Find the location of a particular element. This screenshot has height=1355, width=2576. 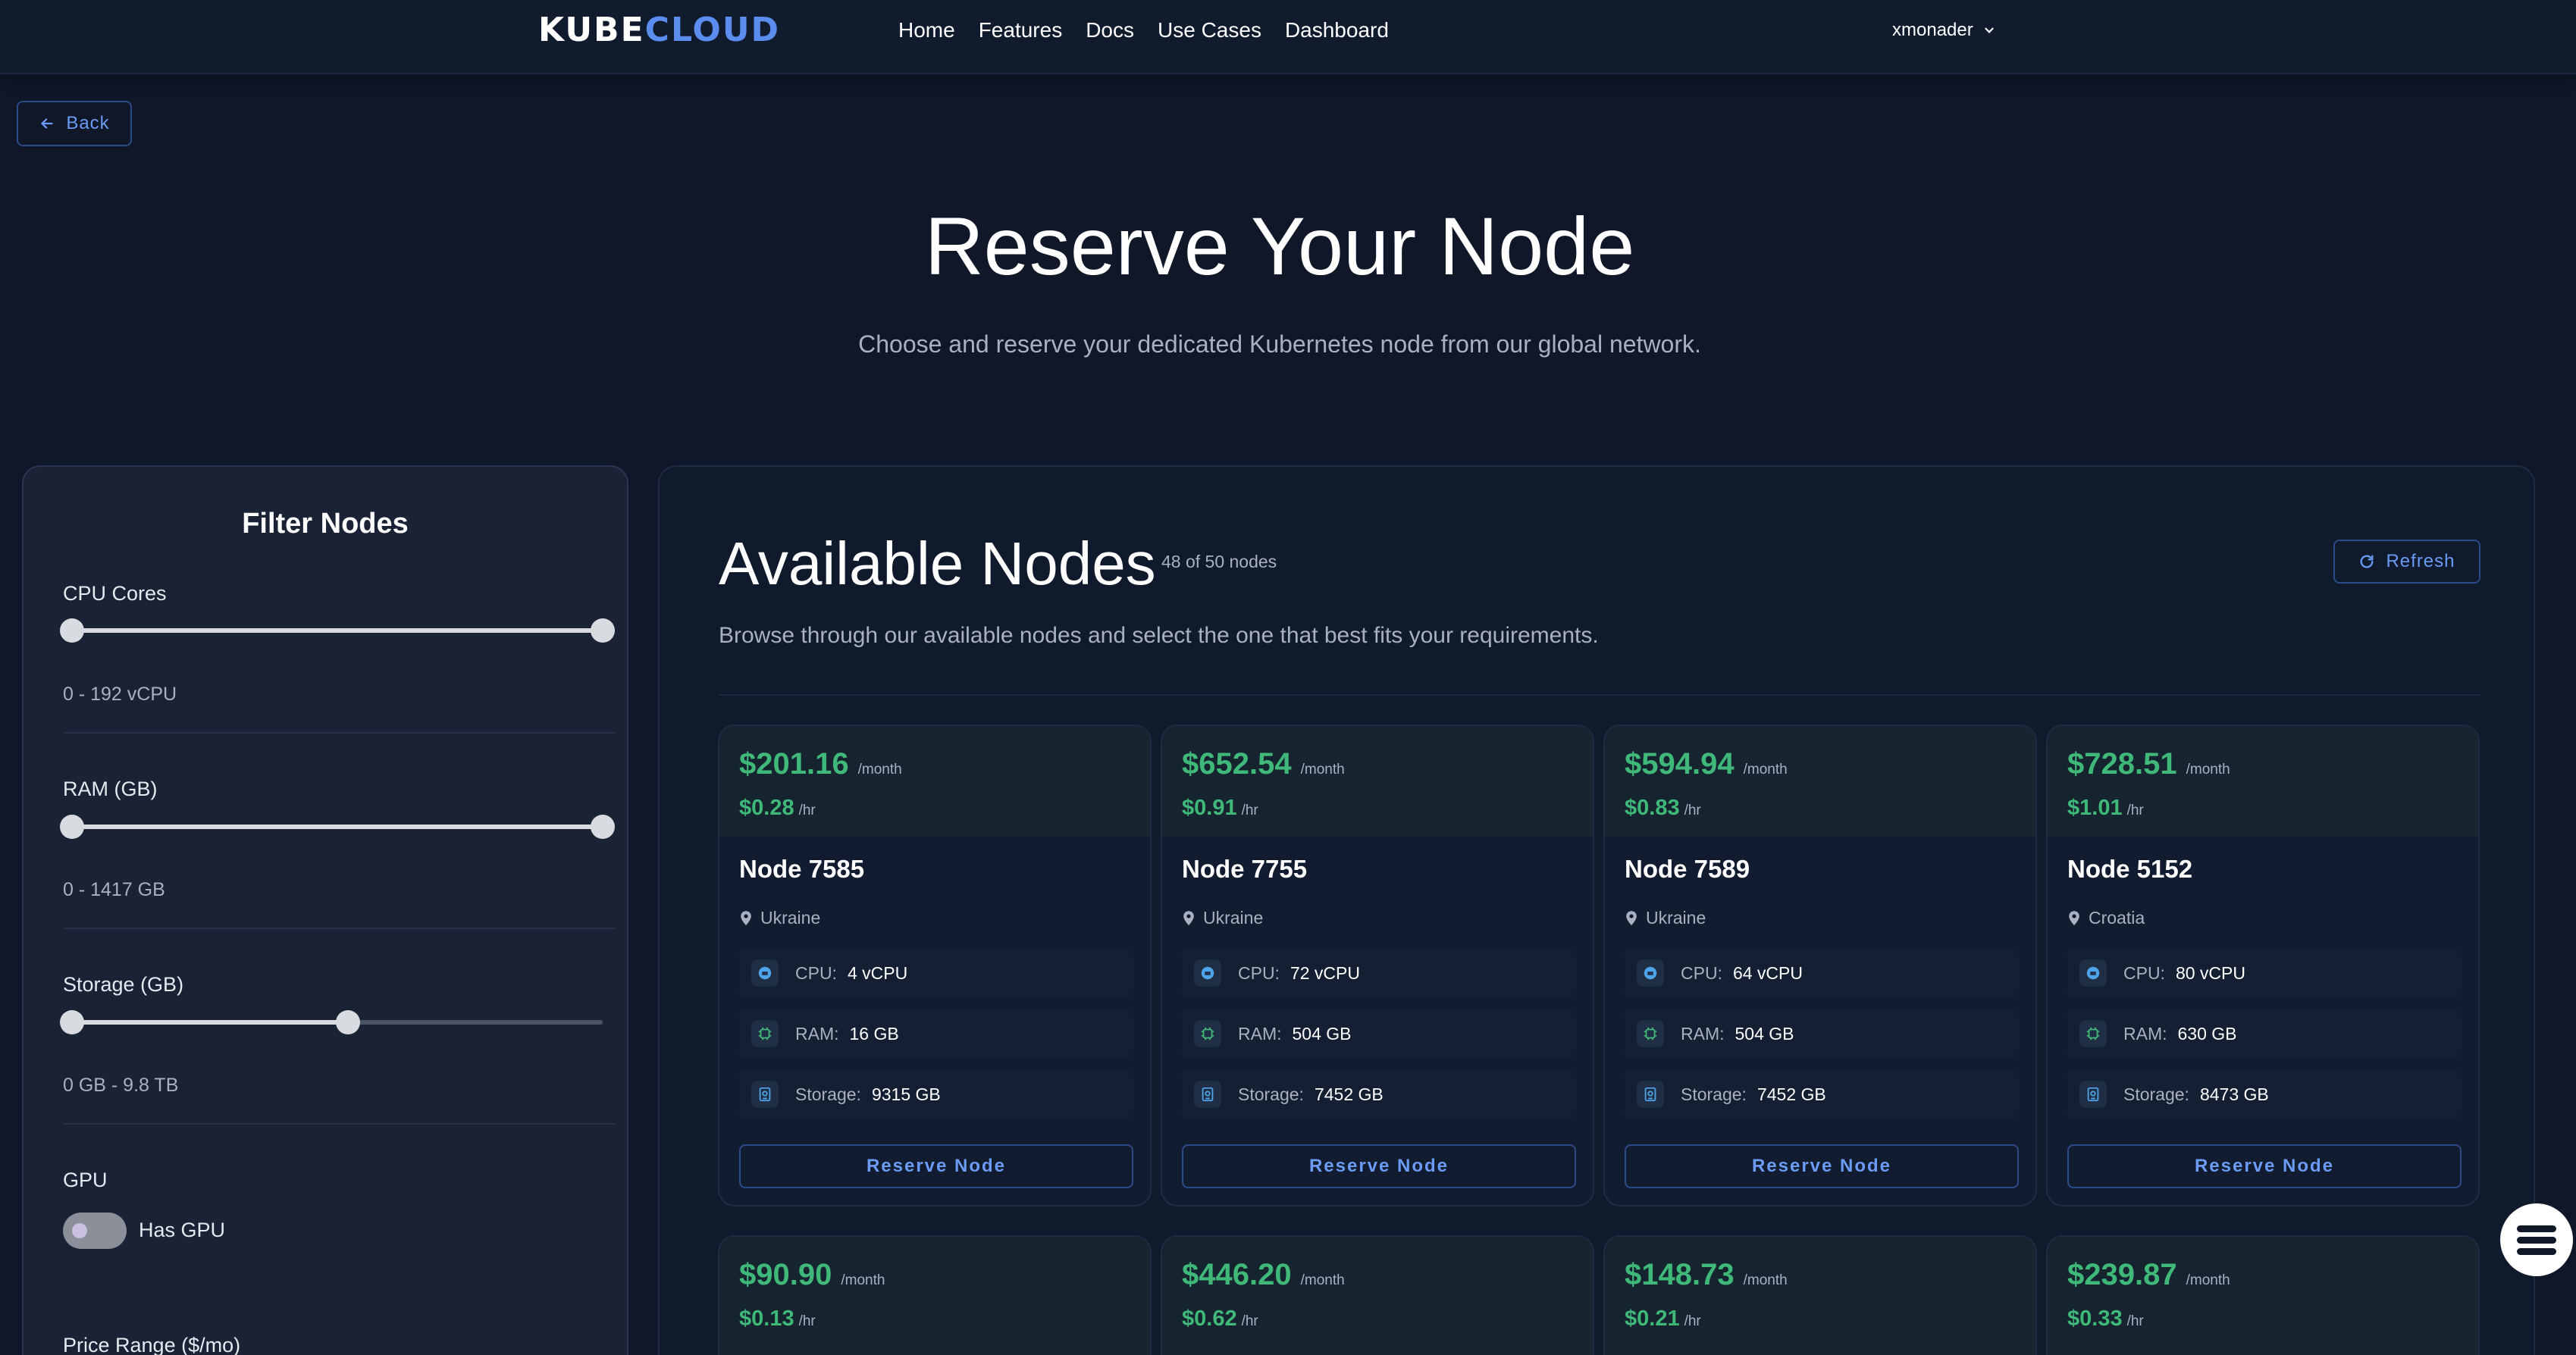

menu-lines-icon is located at coordinates (2536, 1240).